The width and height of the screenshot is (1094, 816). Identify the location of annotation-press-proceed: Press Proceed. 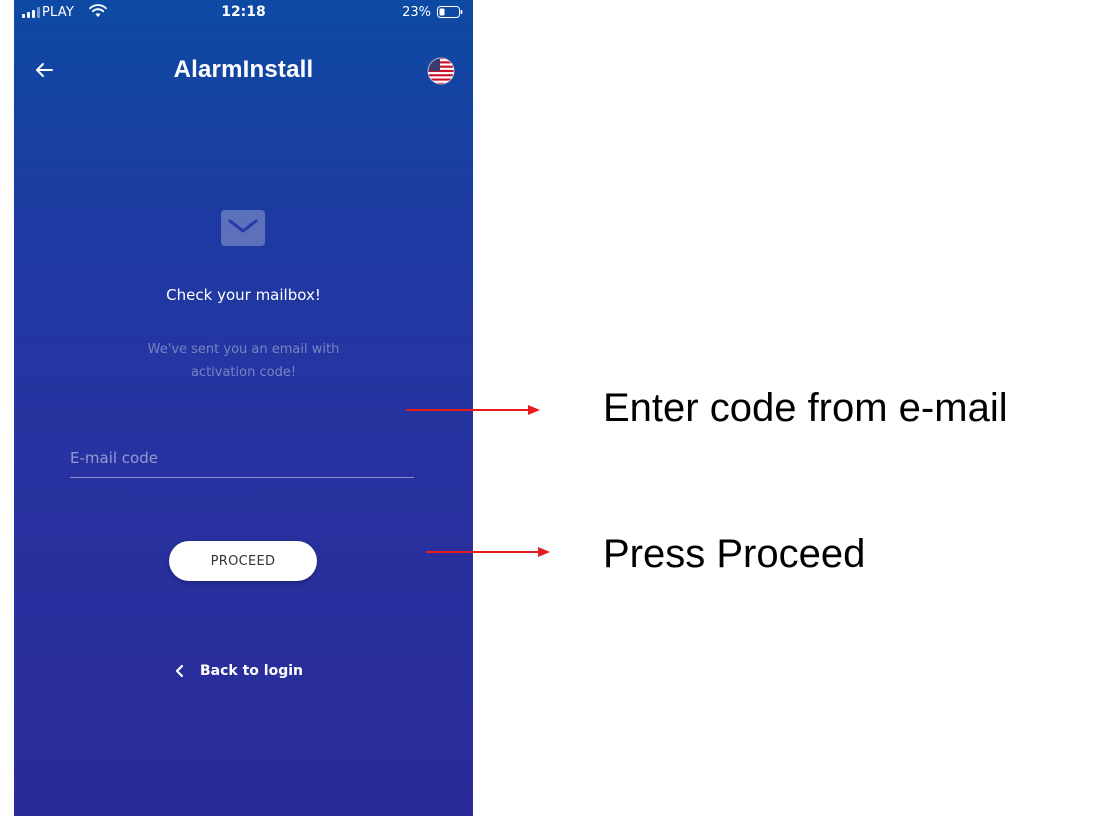
(734, 554).